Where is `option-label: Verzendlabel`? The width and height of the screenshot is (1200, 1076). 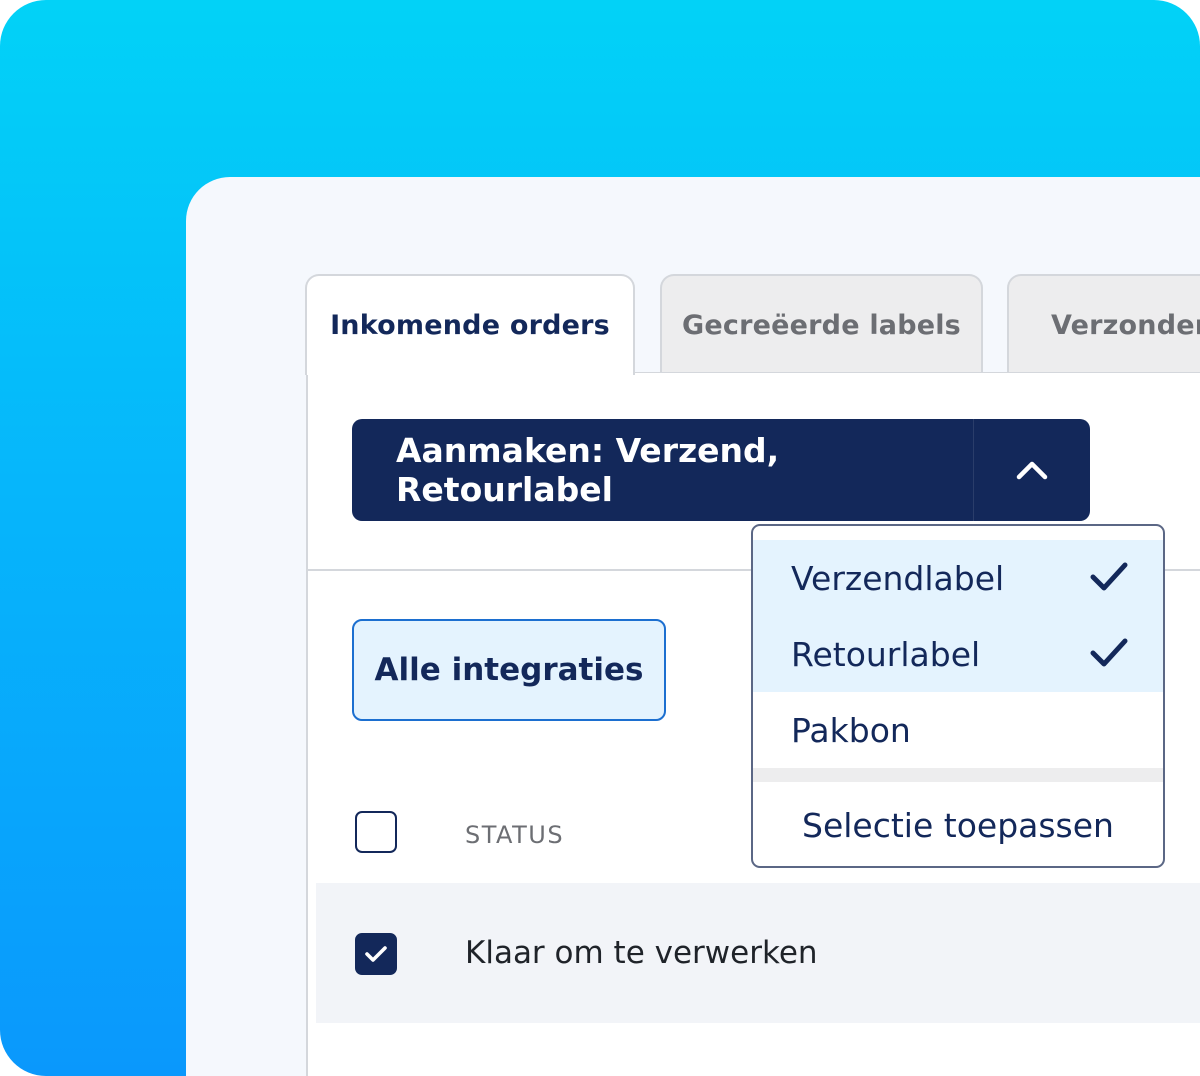
option-label: Verzendlabel is located at coordinates (898, 578).